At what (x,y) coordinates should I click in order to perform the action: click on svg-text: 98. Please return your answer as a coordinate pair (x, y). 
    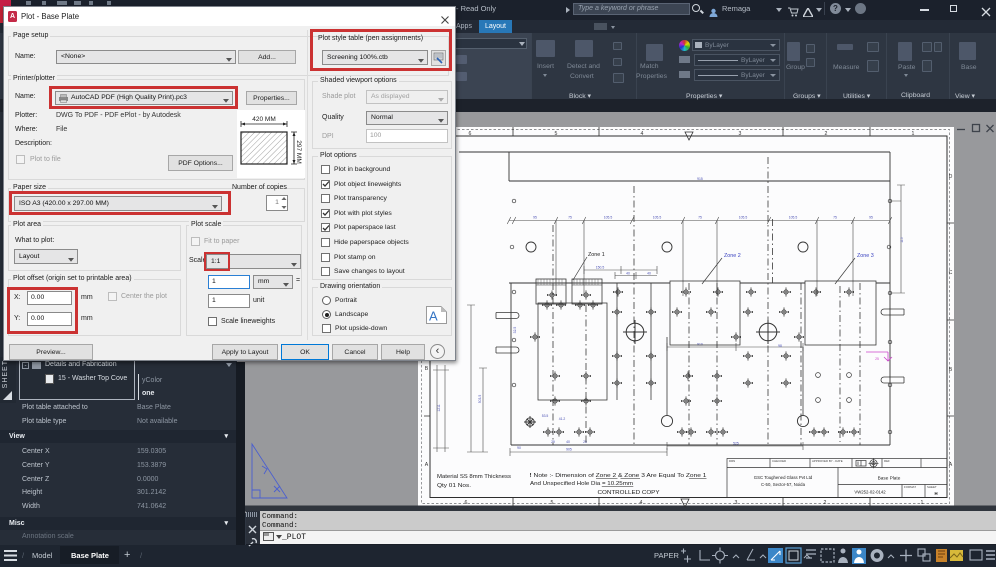
    Looking at the image, I should click on (780, 346).